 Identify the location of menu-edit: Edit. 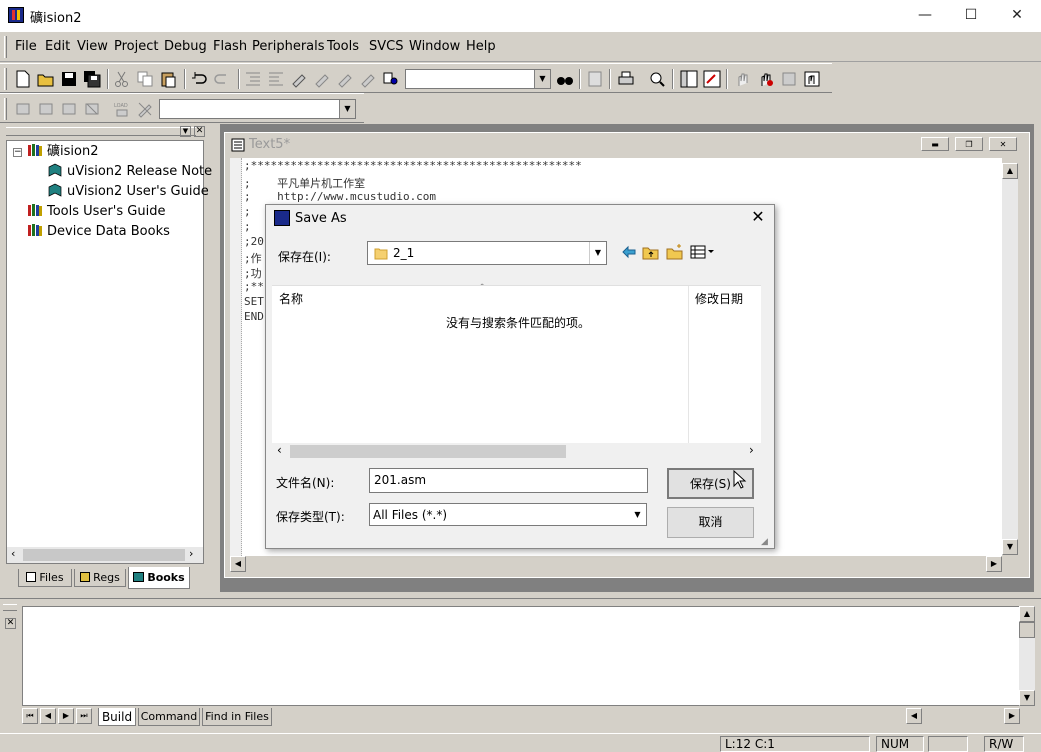
(57, 46).